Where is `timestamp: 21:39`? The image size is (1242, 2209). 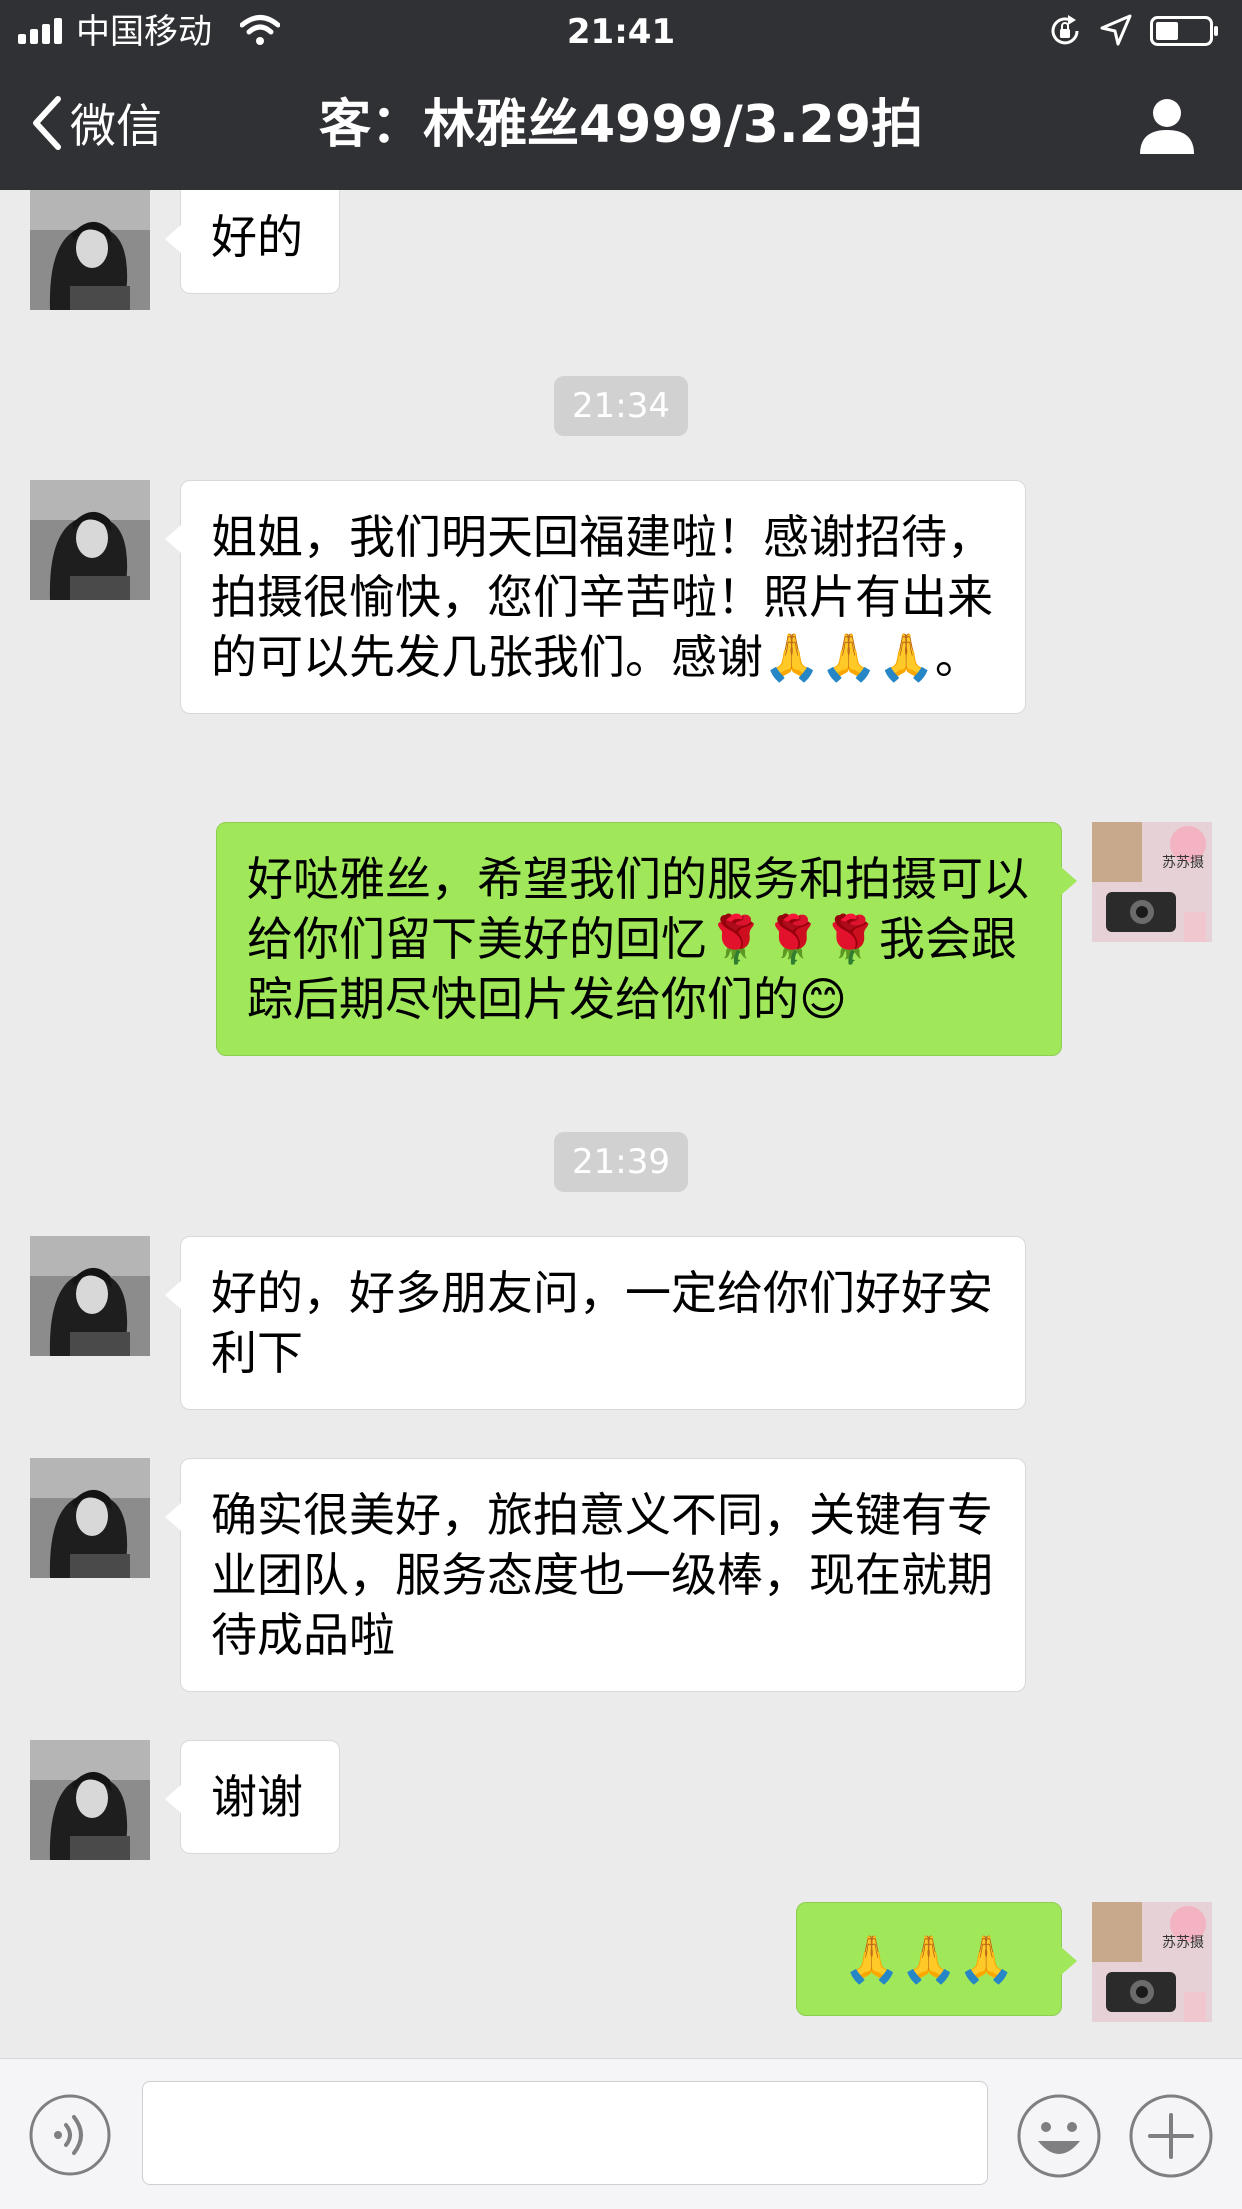 timestamp: 21:39 is located at coordinates (621, 1162).